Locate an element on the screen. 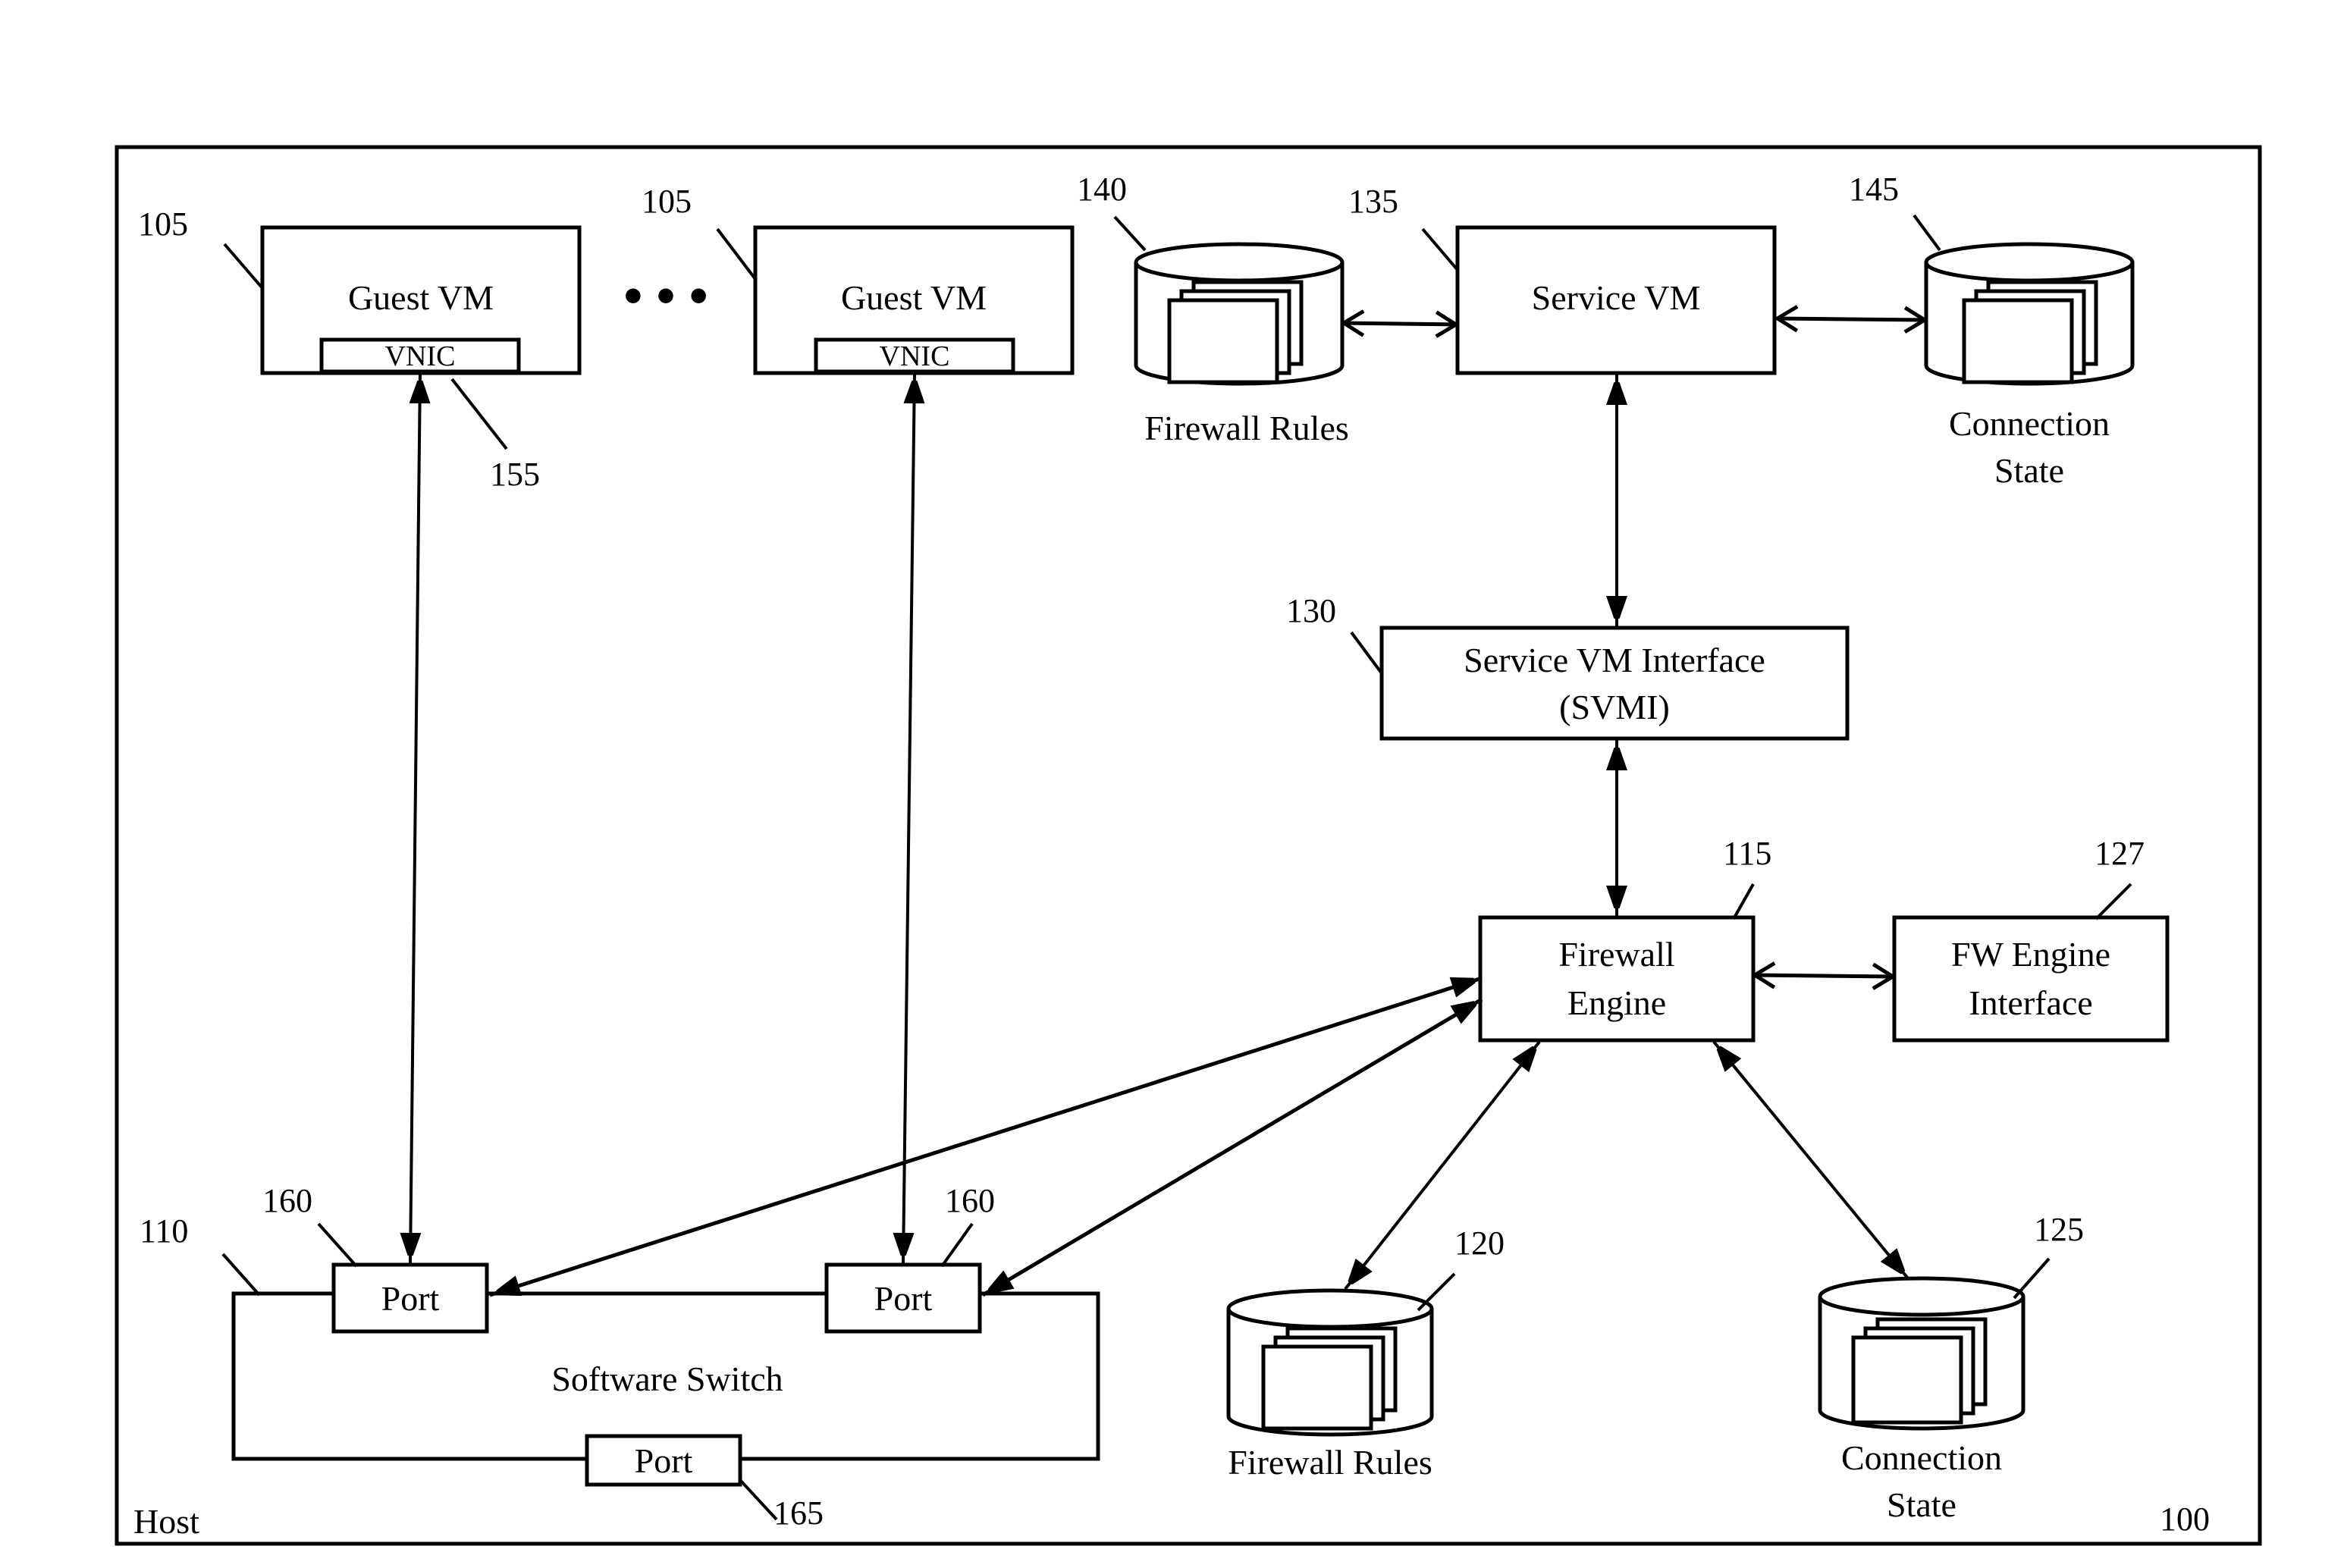 The width and height of the screenshot is (2344, 1568). svmi-label-1: Service VM Interface is located at coordinates (1614, 660).